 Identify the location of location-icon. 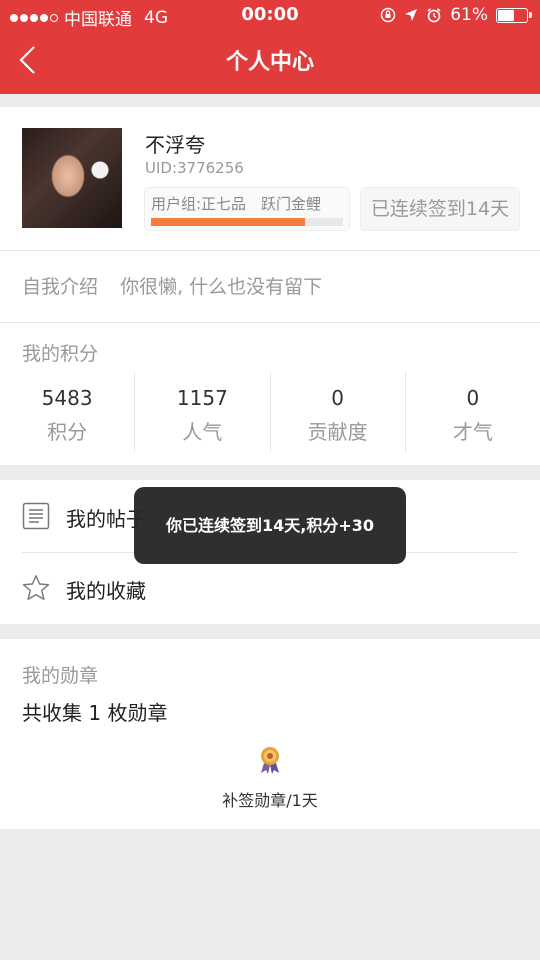
(411, 15).